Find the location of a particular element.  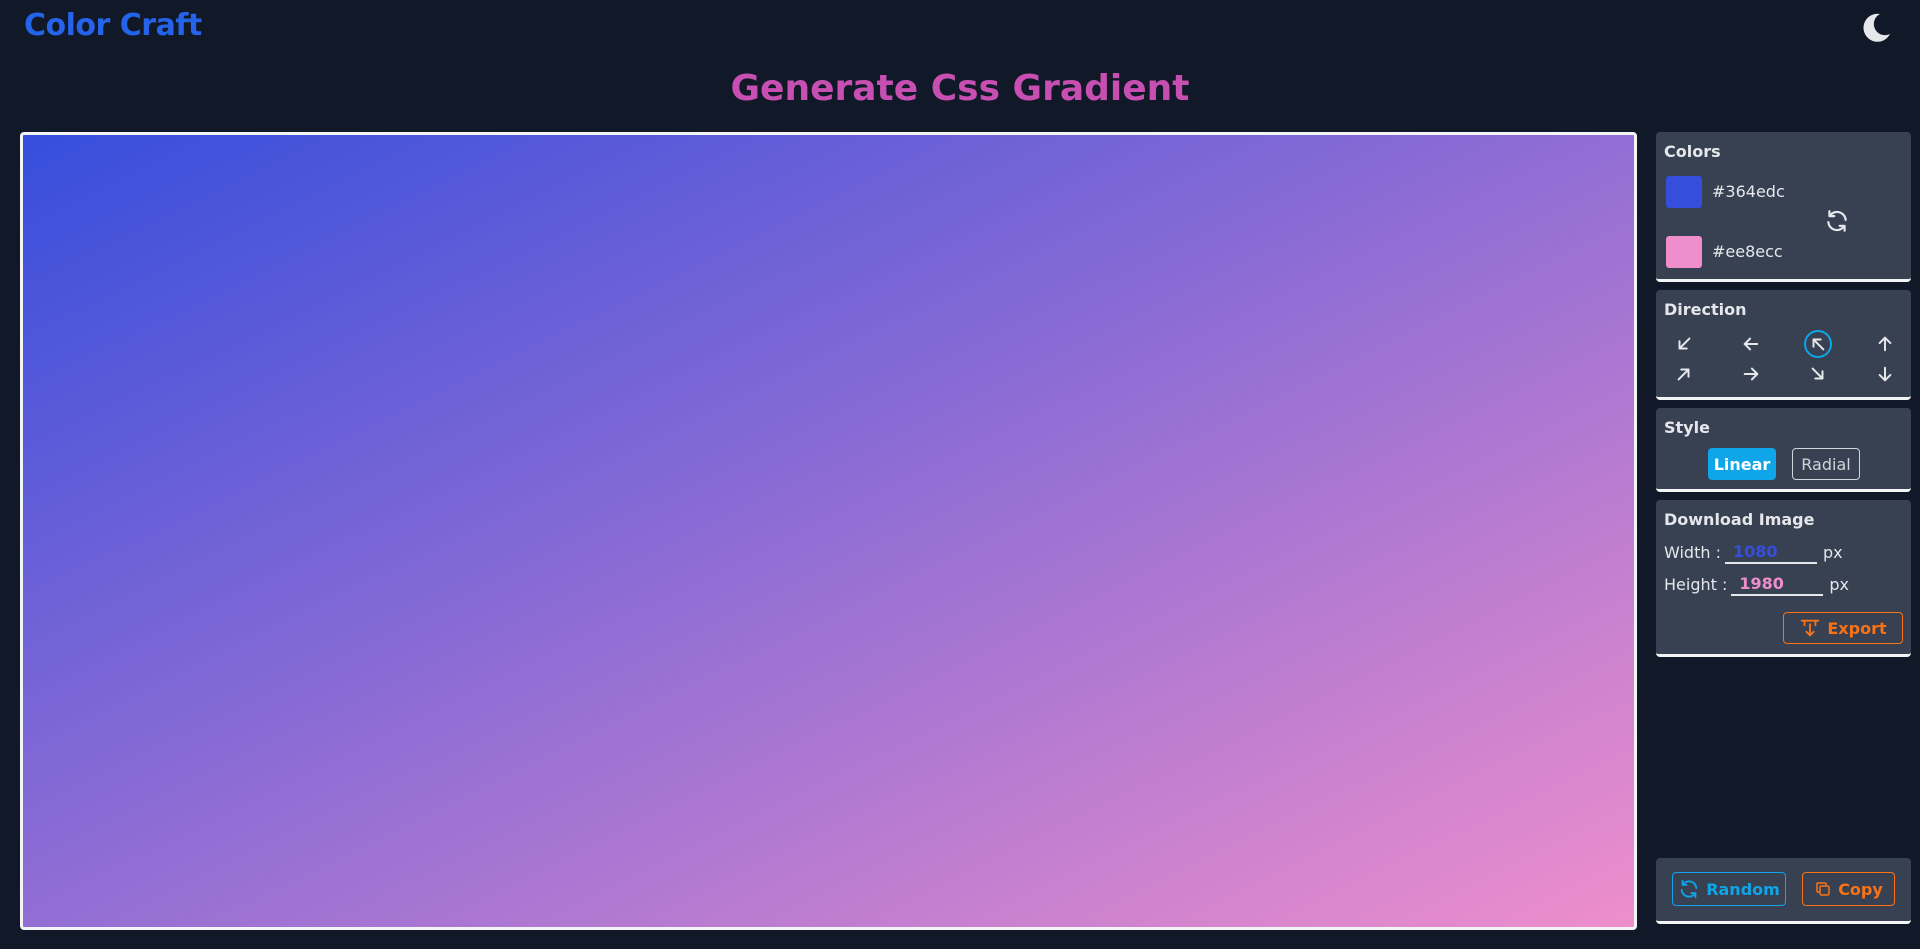

direction-down-button is located at coordinates (1885, 374).